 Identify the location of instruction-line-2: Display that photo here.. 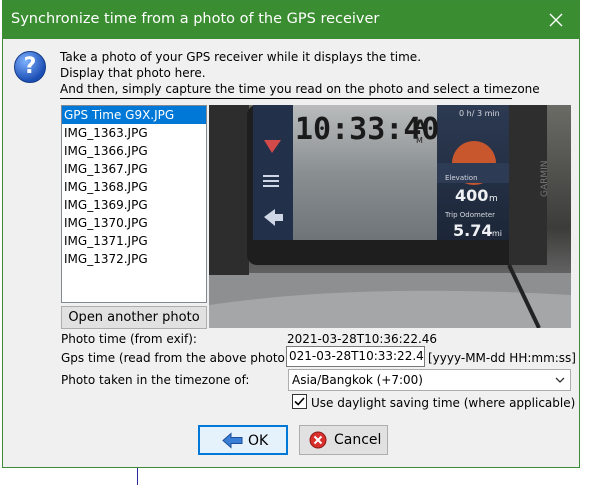
(133, 73).